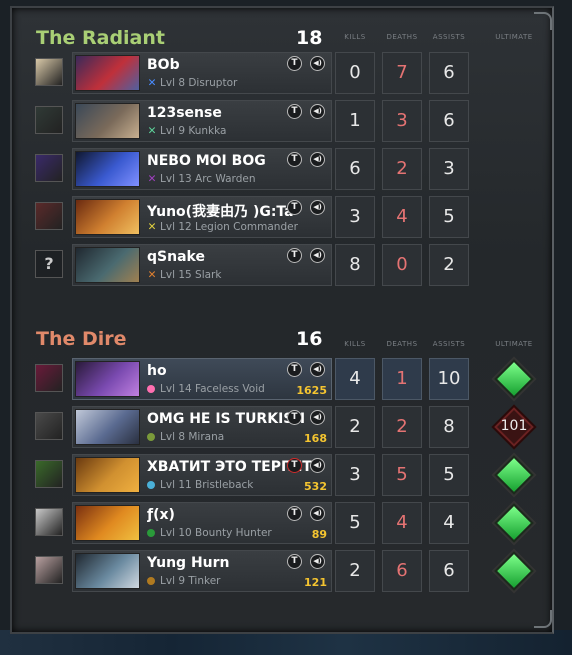  I want to click on assists-value: 8, so click(449, 427).